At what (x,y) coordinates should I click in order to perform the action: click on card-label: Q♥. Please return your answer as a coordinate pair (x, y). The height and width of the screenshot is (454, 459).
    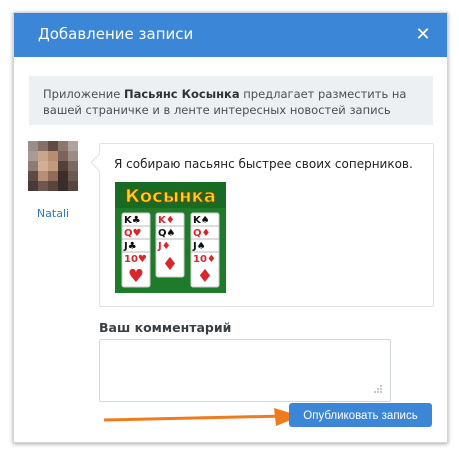
    Looking at the image, I should click on (133, 233).